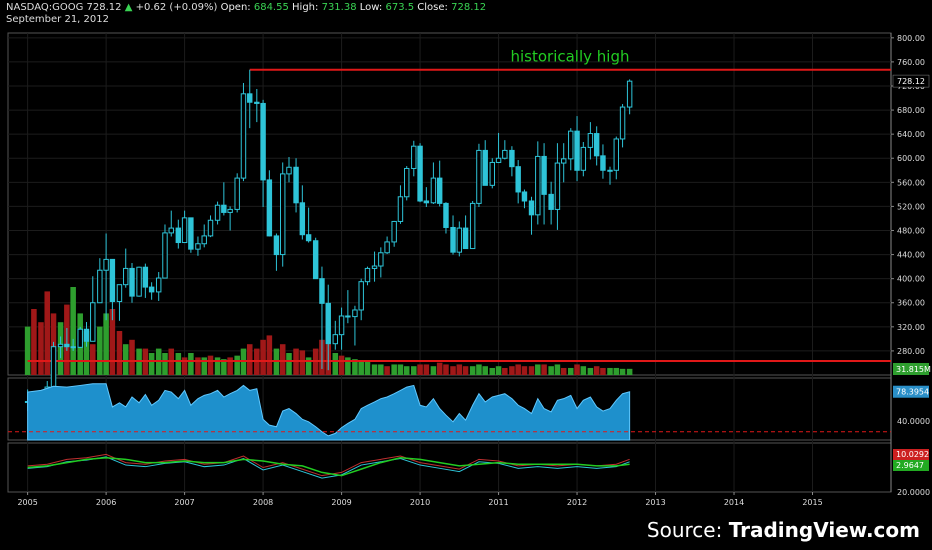 The height and width of the screenshot is (550, 932). What do you see at coordinates (911, 158) in the screenshot?
I see `y-tick-label: 600.00` at bounding box center [911, 158].